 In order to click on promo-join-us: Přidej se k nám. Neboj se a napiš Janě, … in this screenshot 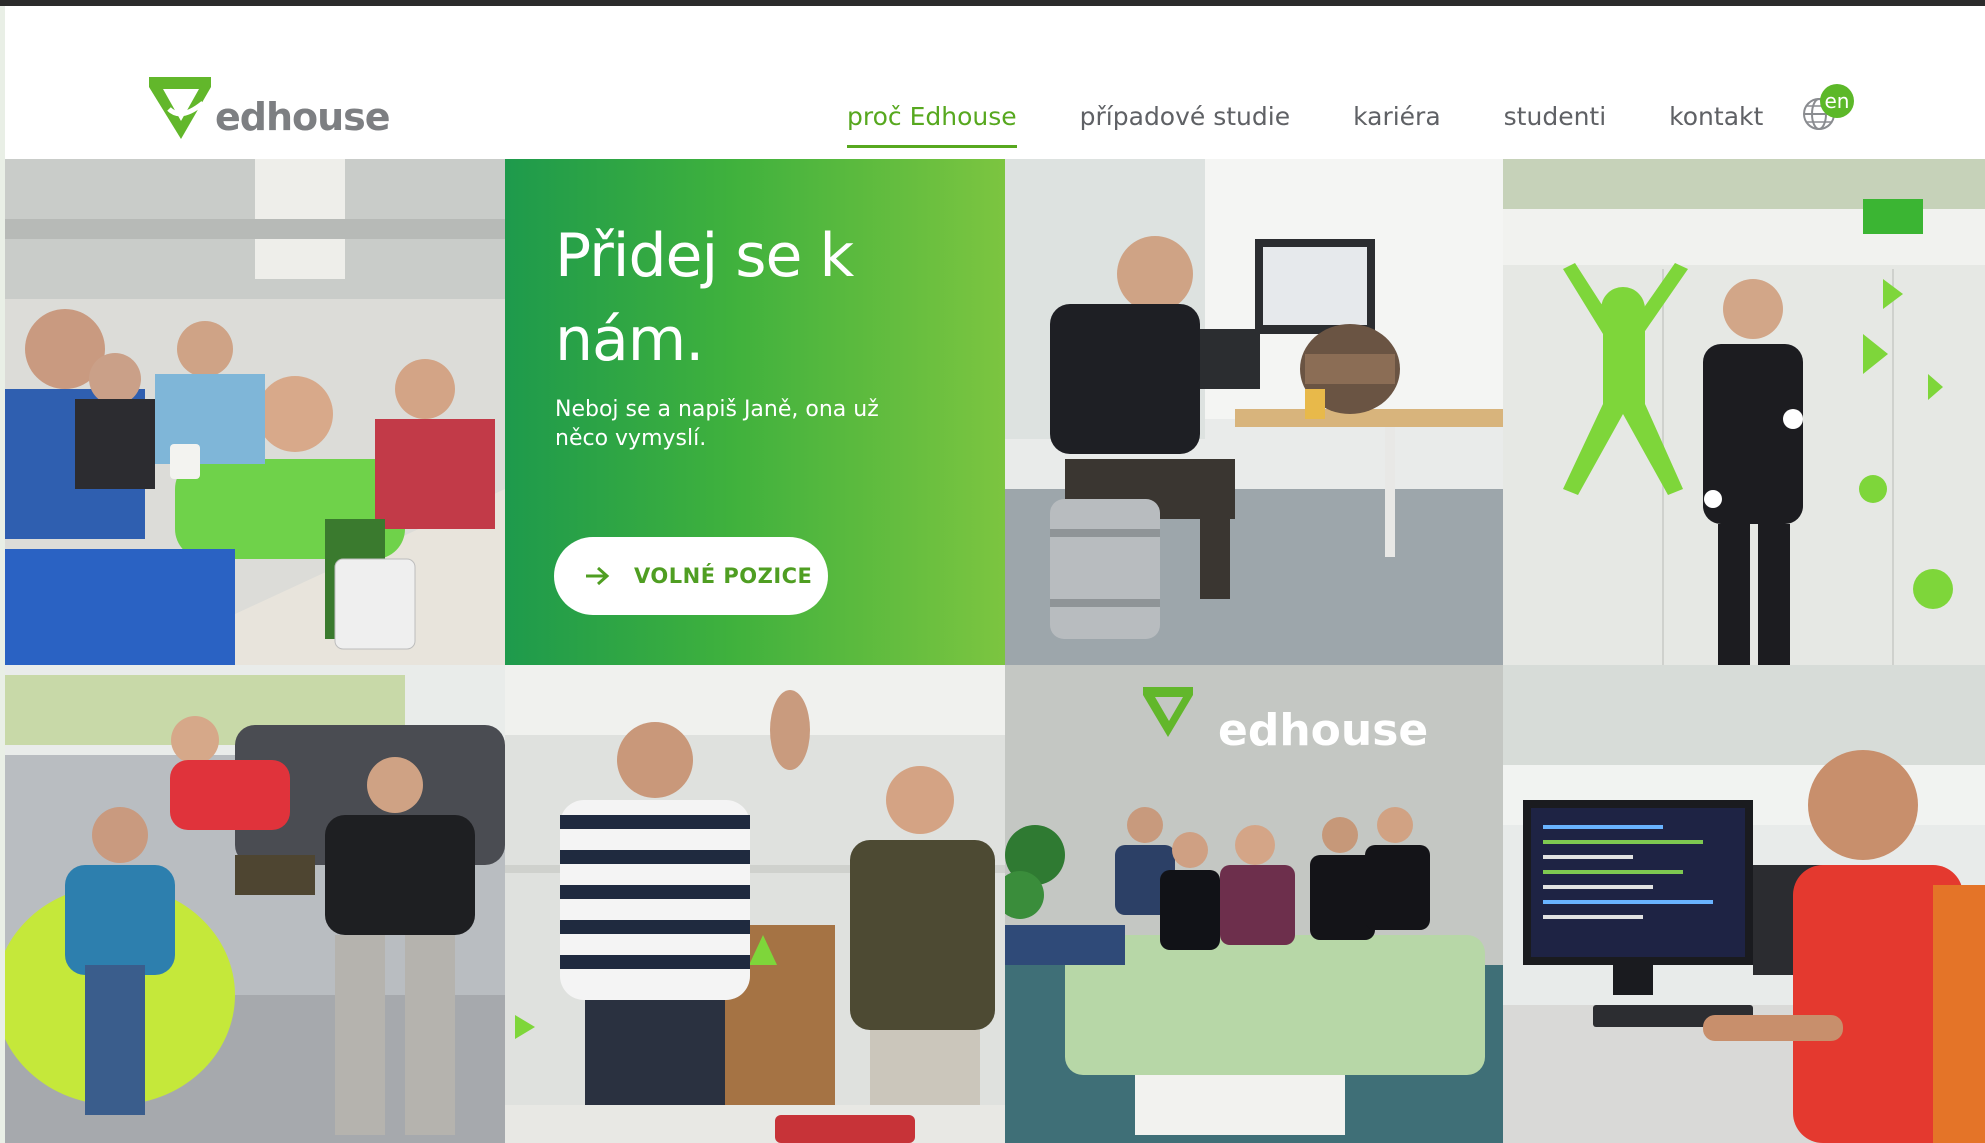, I will do `click(755, 412)`.